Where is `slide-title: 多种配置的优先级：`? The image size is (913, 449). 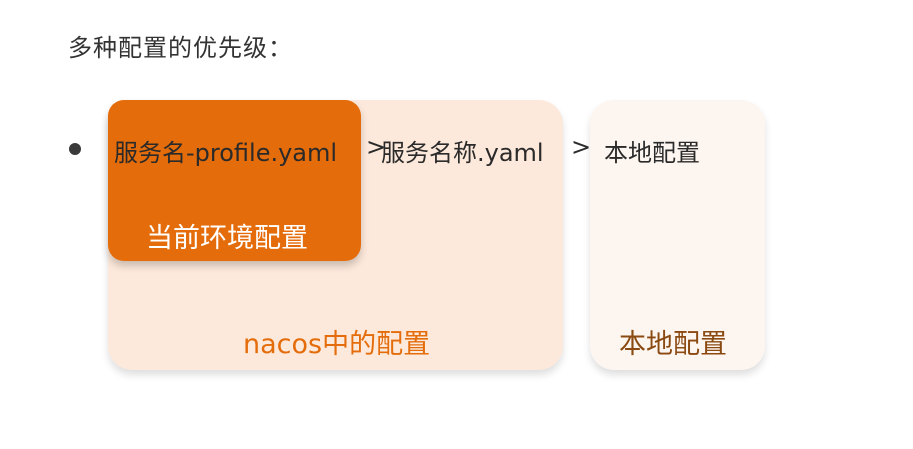 slide-title: 多种配置的优先级： is located at coordinates (180, 48).